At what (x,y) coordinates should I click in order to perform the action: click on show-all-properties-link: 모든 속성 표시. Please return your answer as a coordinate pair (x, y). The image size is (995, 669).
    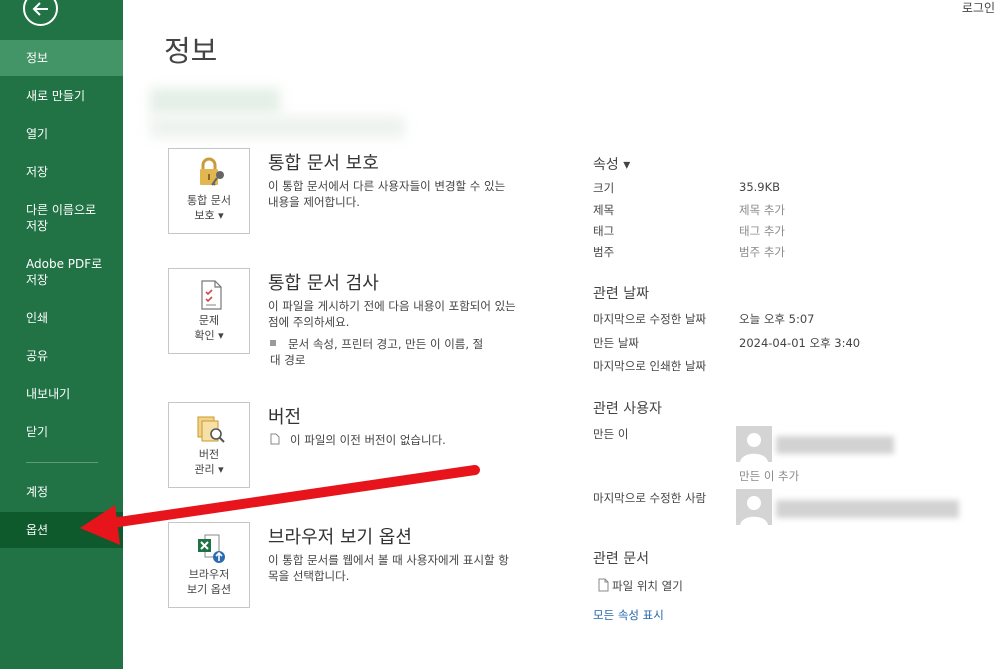
    Looking at the image, I should click on (628, 615).